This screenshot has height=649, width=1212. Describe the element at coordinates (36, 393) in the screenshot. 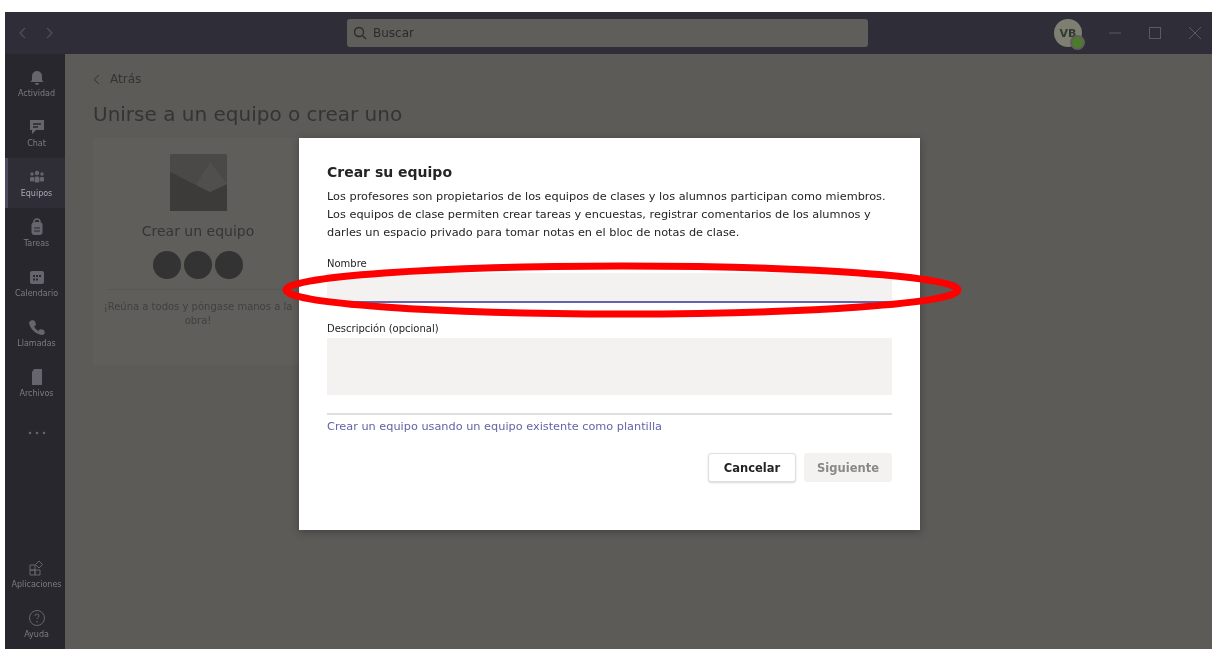

I see `sidebar-label: Archivos` at that location.